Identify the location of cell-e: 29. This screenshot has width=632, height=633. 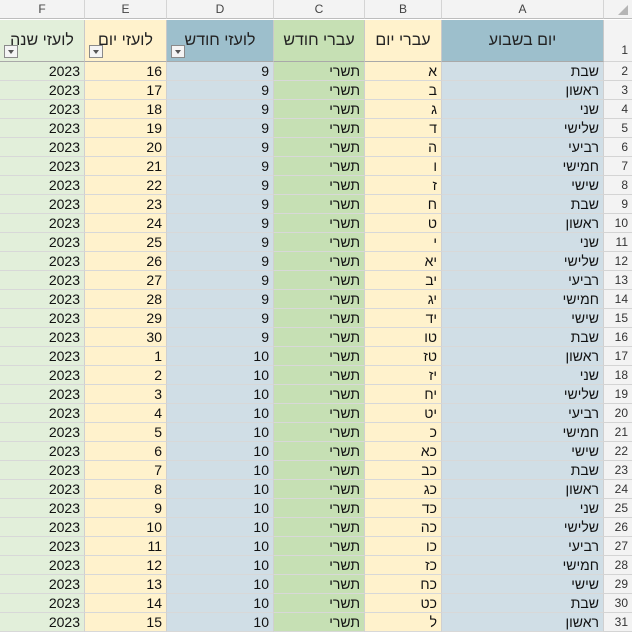
(126, 318).